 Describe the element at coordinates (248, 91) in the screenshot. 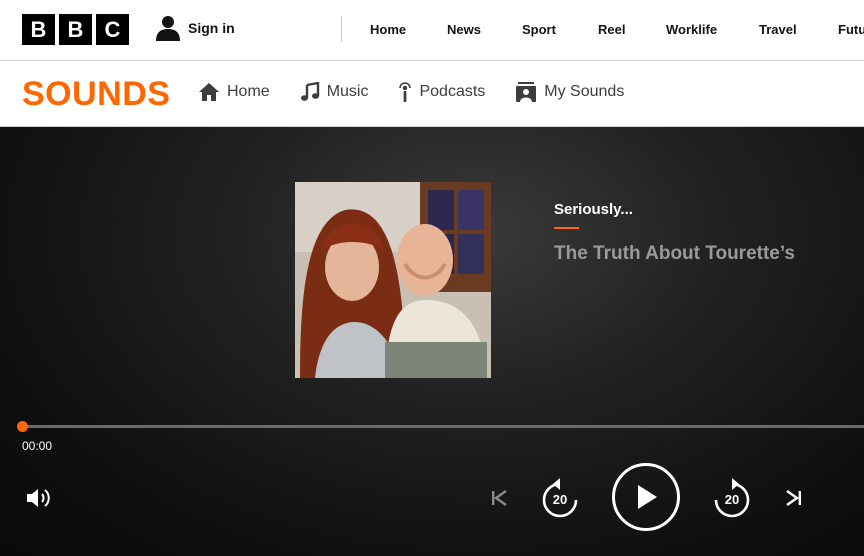

I see `sounds-nav-home-label: Home` at that location.